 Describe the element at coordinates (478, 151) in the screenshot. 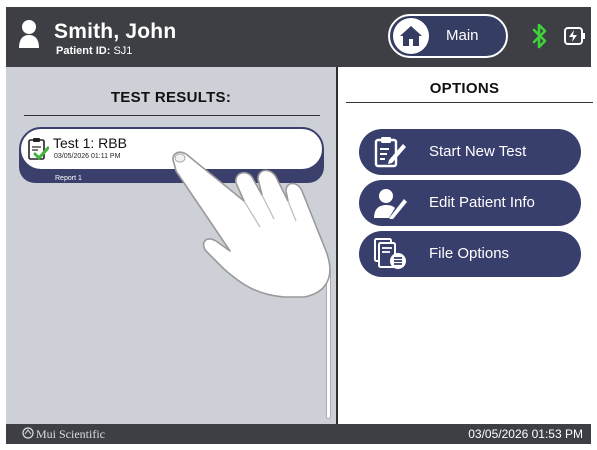

I see `start-new-test-label: Start New Test` at that location.